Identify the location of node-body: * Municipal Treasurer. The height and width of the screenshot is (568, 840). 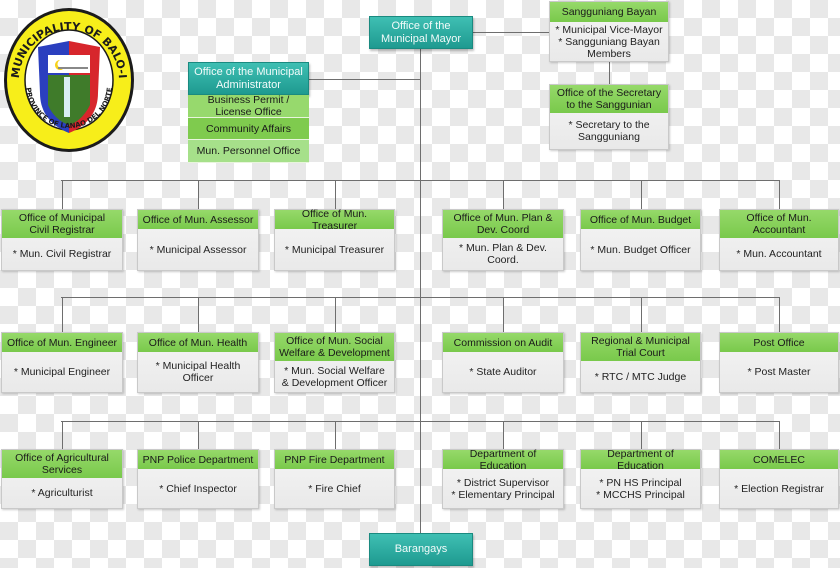
(334, 249).